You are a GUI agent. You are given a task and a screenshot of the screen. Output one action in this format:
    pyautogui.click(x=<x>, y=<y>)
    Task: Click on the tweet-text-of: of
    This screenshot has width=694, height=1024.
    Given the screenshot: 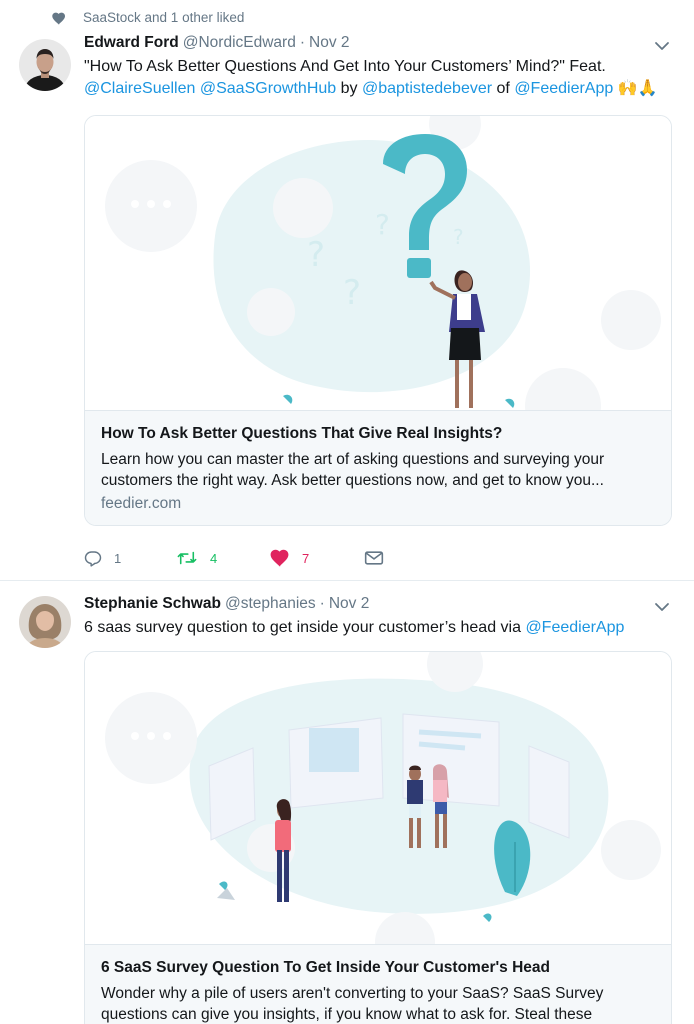 What is the action you would take?
    pyautogui.click(x=503, y=88)
    